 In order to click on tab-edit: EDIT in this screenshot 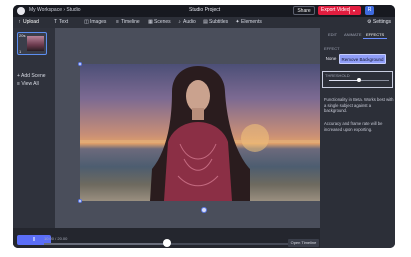, I will do `click(332, 34)`.